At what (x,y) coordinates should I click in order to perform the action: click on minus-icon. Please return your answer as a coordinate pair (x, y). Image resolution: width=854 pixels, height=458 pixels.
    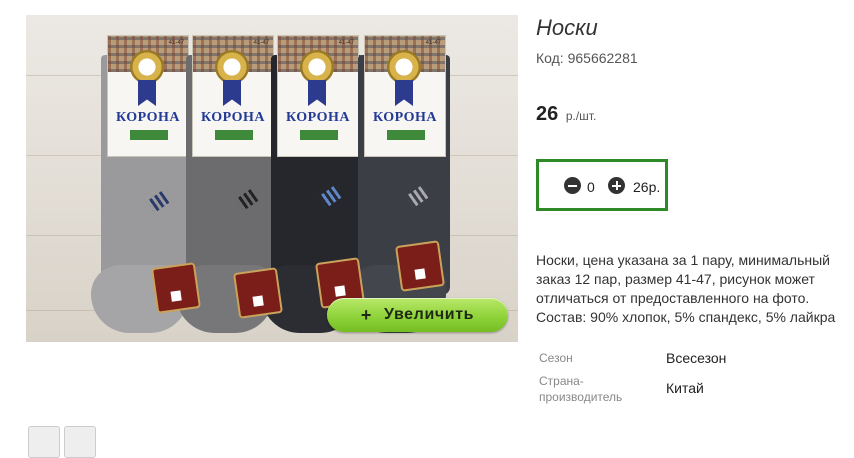
    Looking at the image, I should click on (572, 185).